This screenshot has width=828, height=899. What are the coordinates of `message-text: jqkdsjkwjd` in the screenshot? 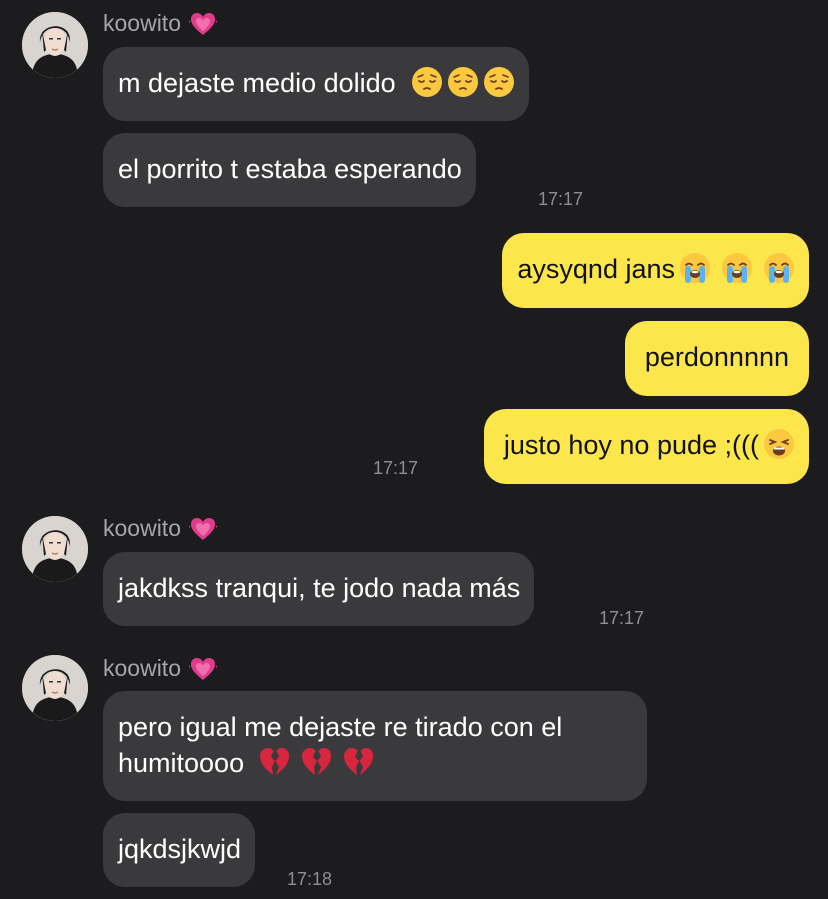 It's located at (180, 849).